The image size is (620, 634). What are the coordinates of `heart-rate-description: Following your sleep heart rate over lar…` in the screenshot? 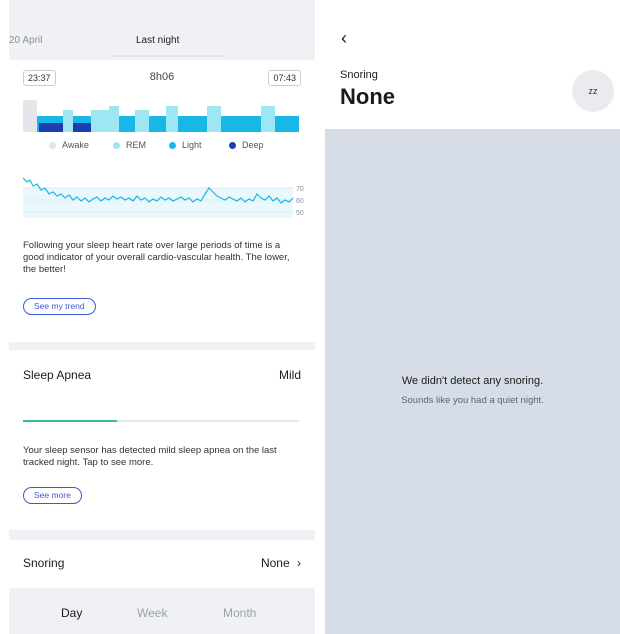 It's located at (156, 257).